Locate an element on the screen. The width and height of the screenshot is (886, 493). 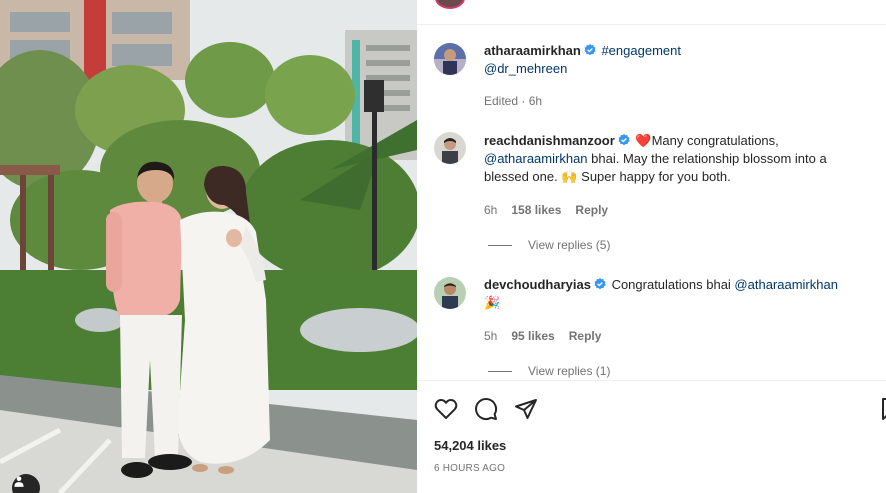
save-button is located at coordinates (882, 409).